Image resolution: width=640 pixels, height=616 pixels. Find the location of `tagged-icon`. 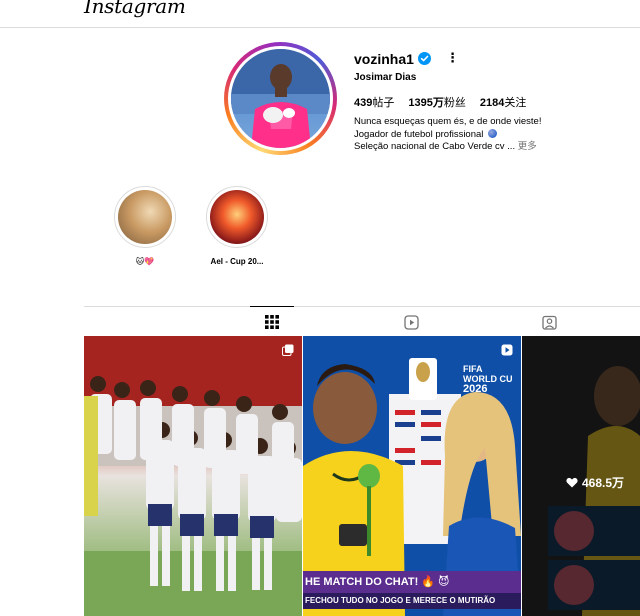

tagged-icon is located at coordinates (549, 322).